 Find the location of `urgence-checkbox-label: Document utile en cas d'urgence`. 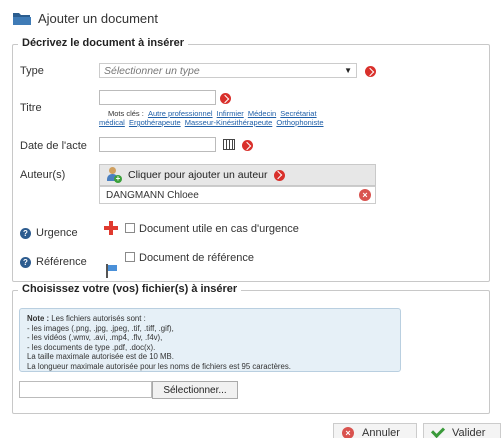

urgence-checkbox-label: Document utile en cas d'urgence is located at coordinates (219, 229).